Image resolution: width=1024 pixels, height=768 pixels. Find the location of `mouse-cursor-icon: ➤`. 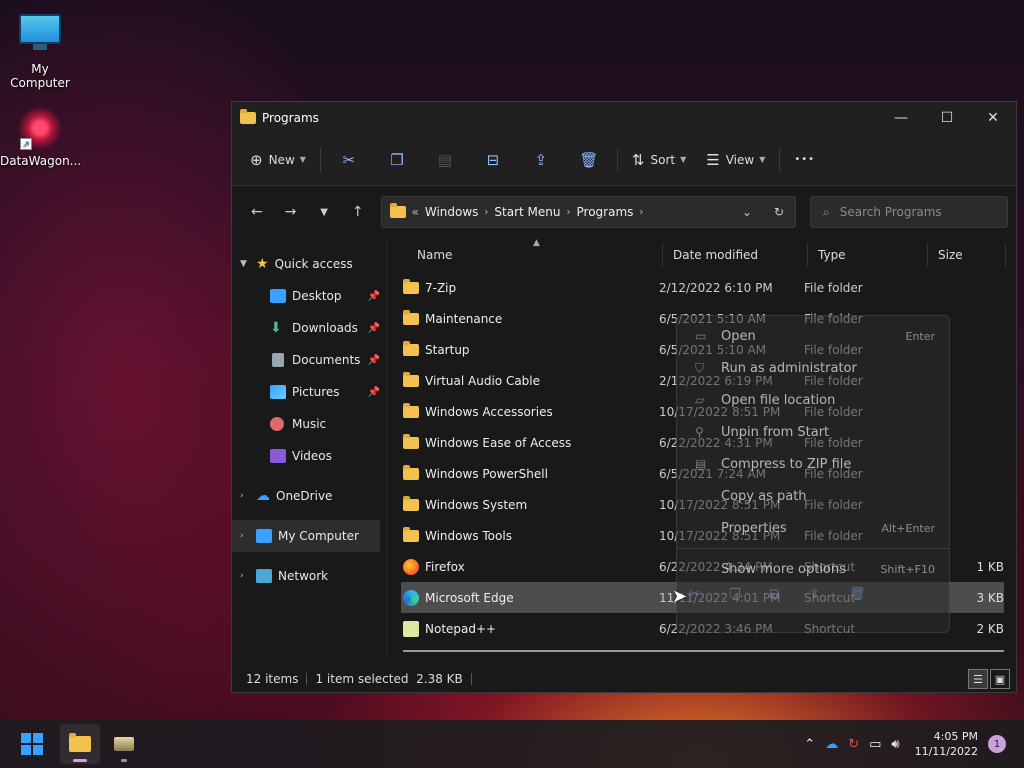

mouse-cursor-icon: ➤ is located at coordinates (680, 596).